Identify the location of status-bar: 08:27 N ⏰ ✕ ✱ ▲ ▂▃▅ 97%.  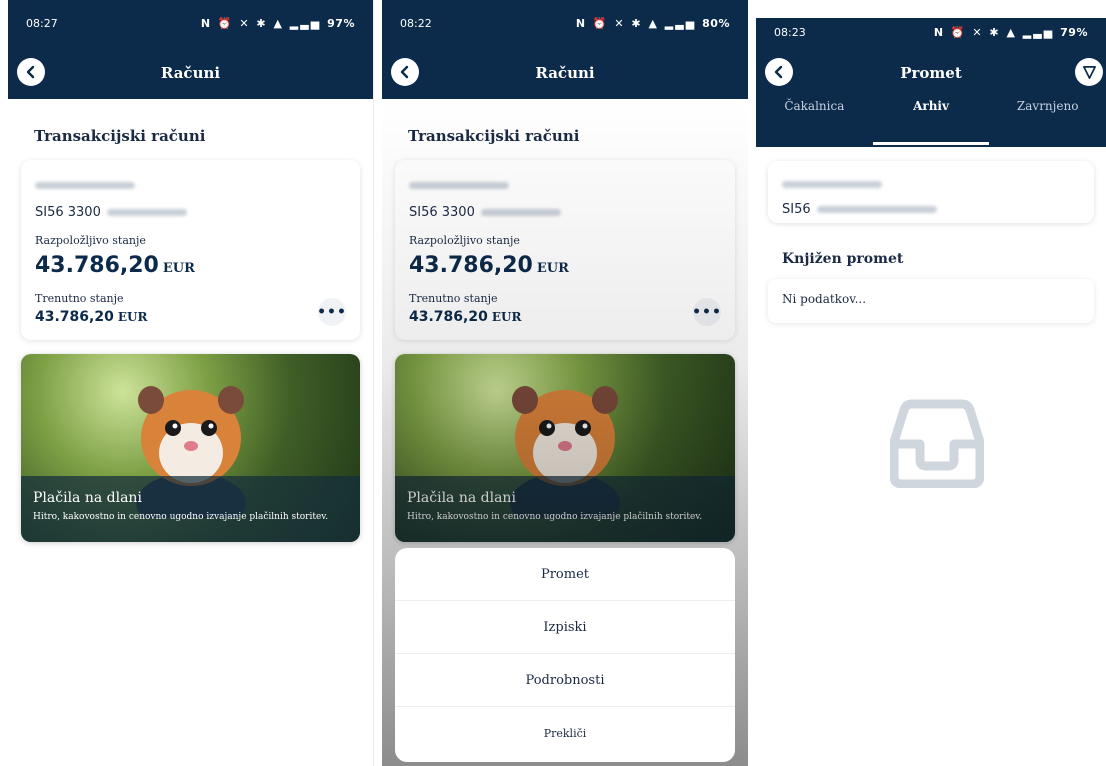
(190, 23).